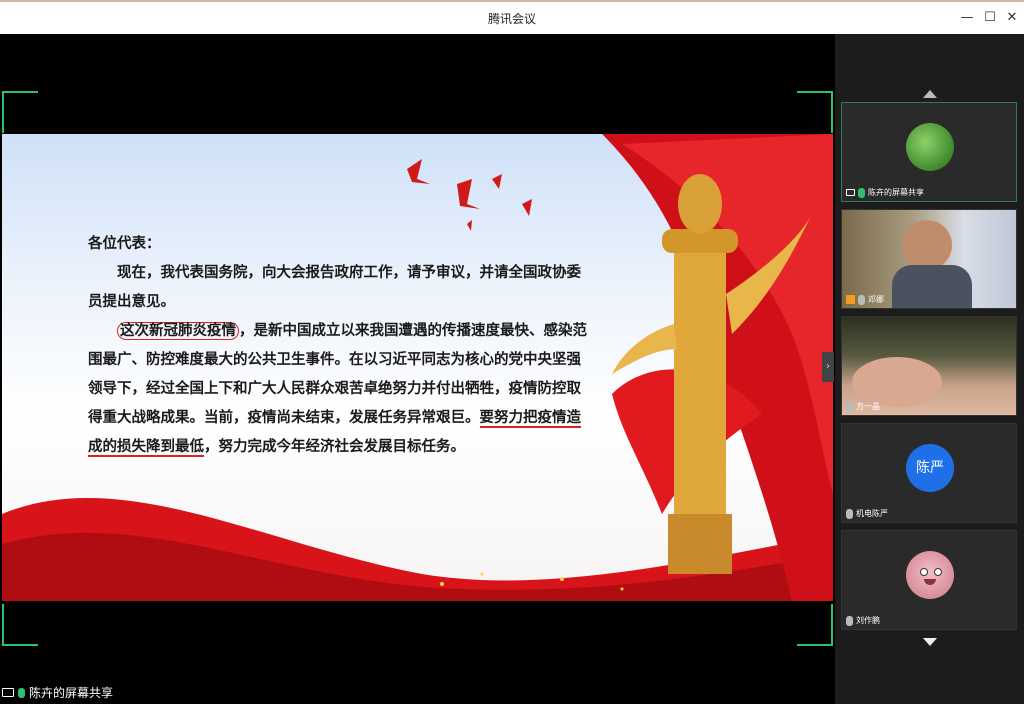 Image resolution: width=1024 pixels, height=704 pixels. What do you see at coordinates (124, 244) in the screenshot?
I see `slide-greeting: 各位代表：` at bounding box center [124, 244].